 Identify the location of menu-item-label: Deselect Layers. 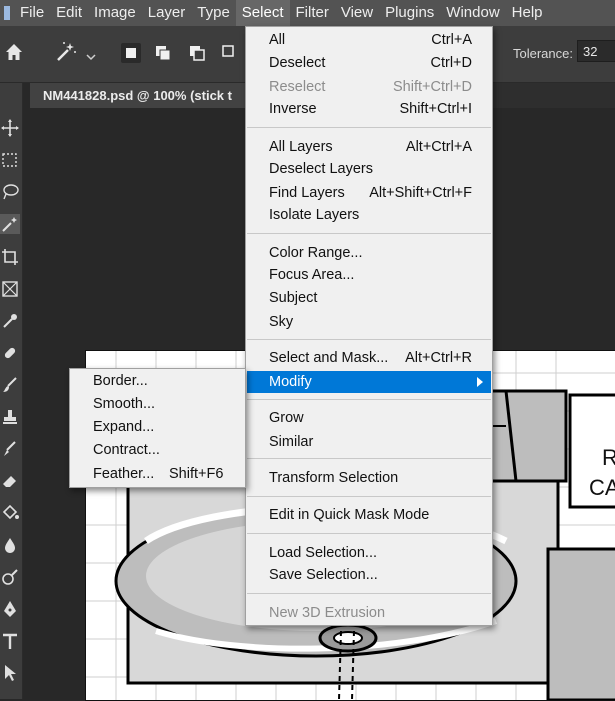
(321, 169).